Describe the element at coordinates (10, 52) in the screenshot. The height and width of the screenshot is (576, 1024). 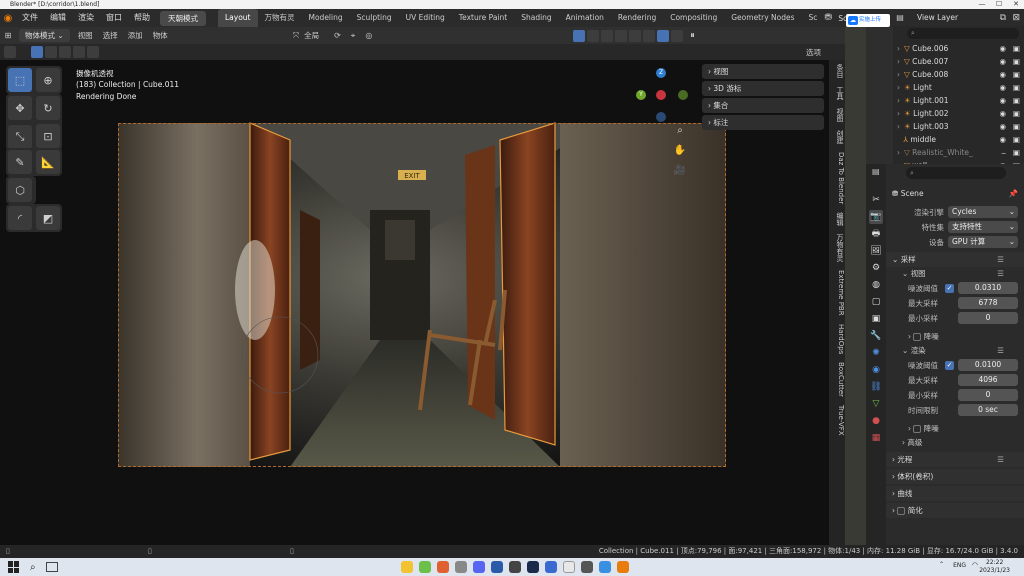
I see `collapse-icon` at that location.